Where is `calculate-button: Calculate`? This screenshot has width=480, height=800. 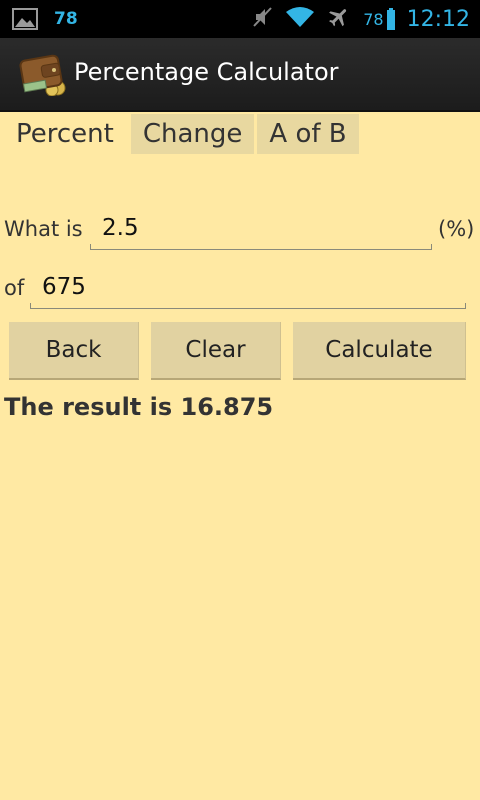 calculate-button: Calculate is located at coordinates (379, 351).